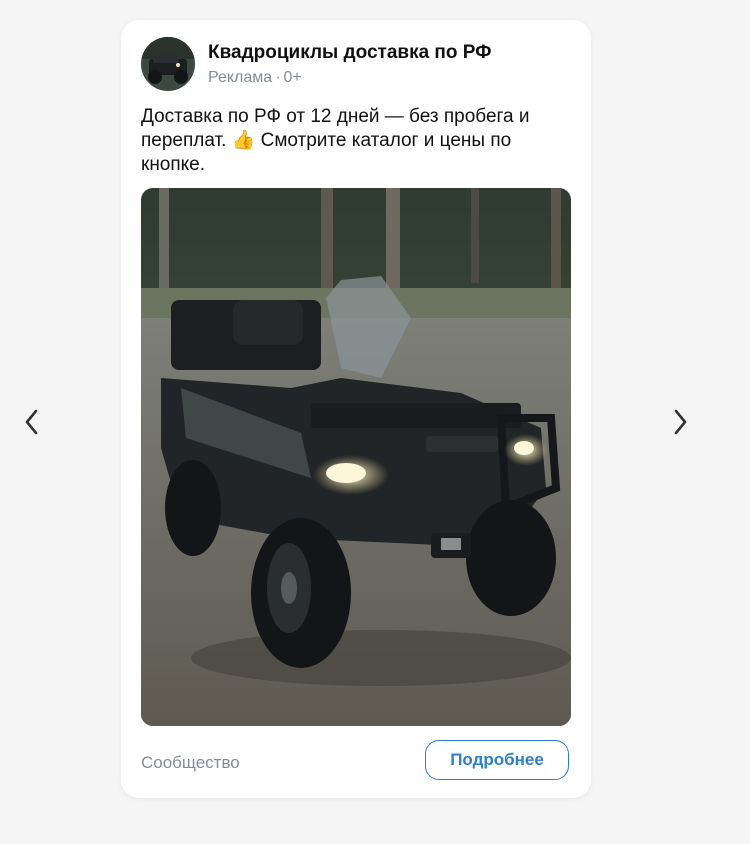 The width and height of the screenshot is (750, 844). I want to click on more-button: Подробнее, so click(497, 760).